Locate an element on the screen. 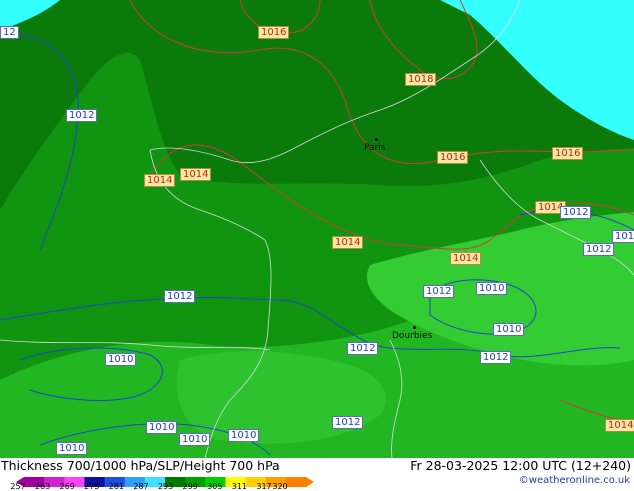 This screenshot has width=634, height=491. scale-arrow-right is located at coordinates (310, 482).